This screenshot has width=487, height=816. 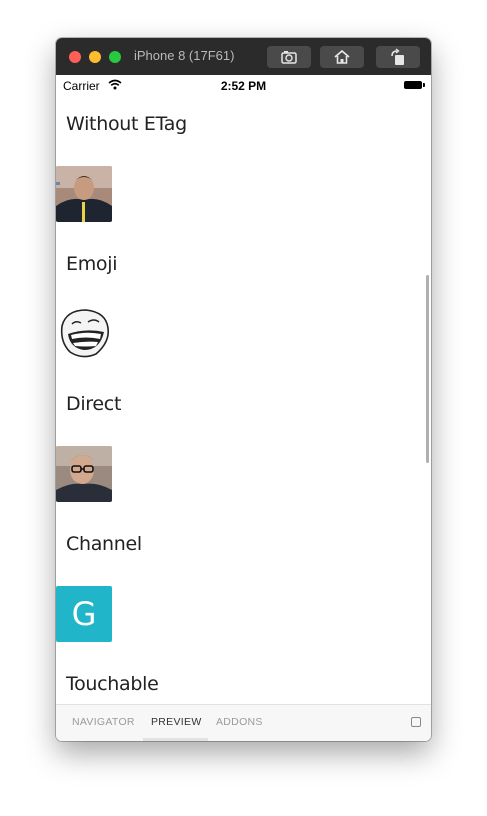 What do you see at coordinates (427, 369) in the screenshot?
I see `scrollbar` at bounding box center [427, 369].